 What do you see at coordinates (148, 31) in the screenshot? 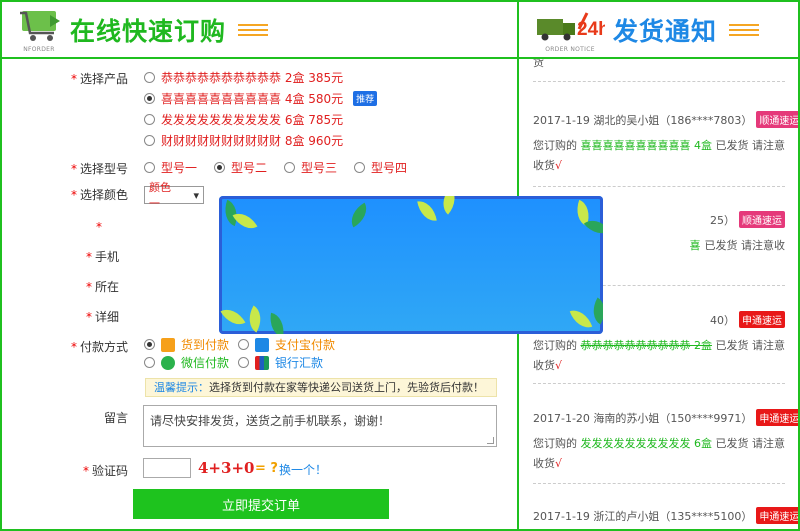
I see `order-title: 在线快速订购` at bounding box center [148, 31].